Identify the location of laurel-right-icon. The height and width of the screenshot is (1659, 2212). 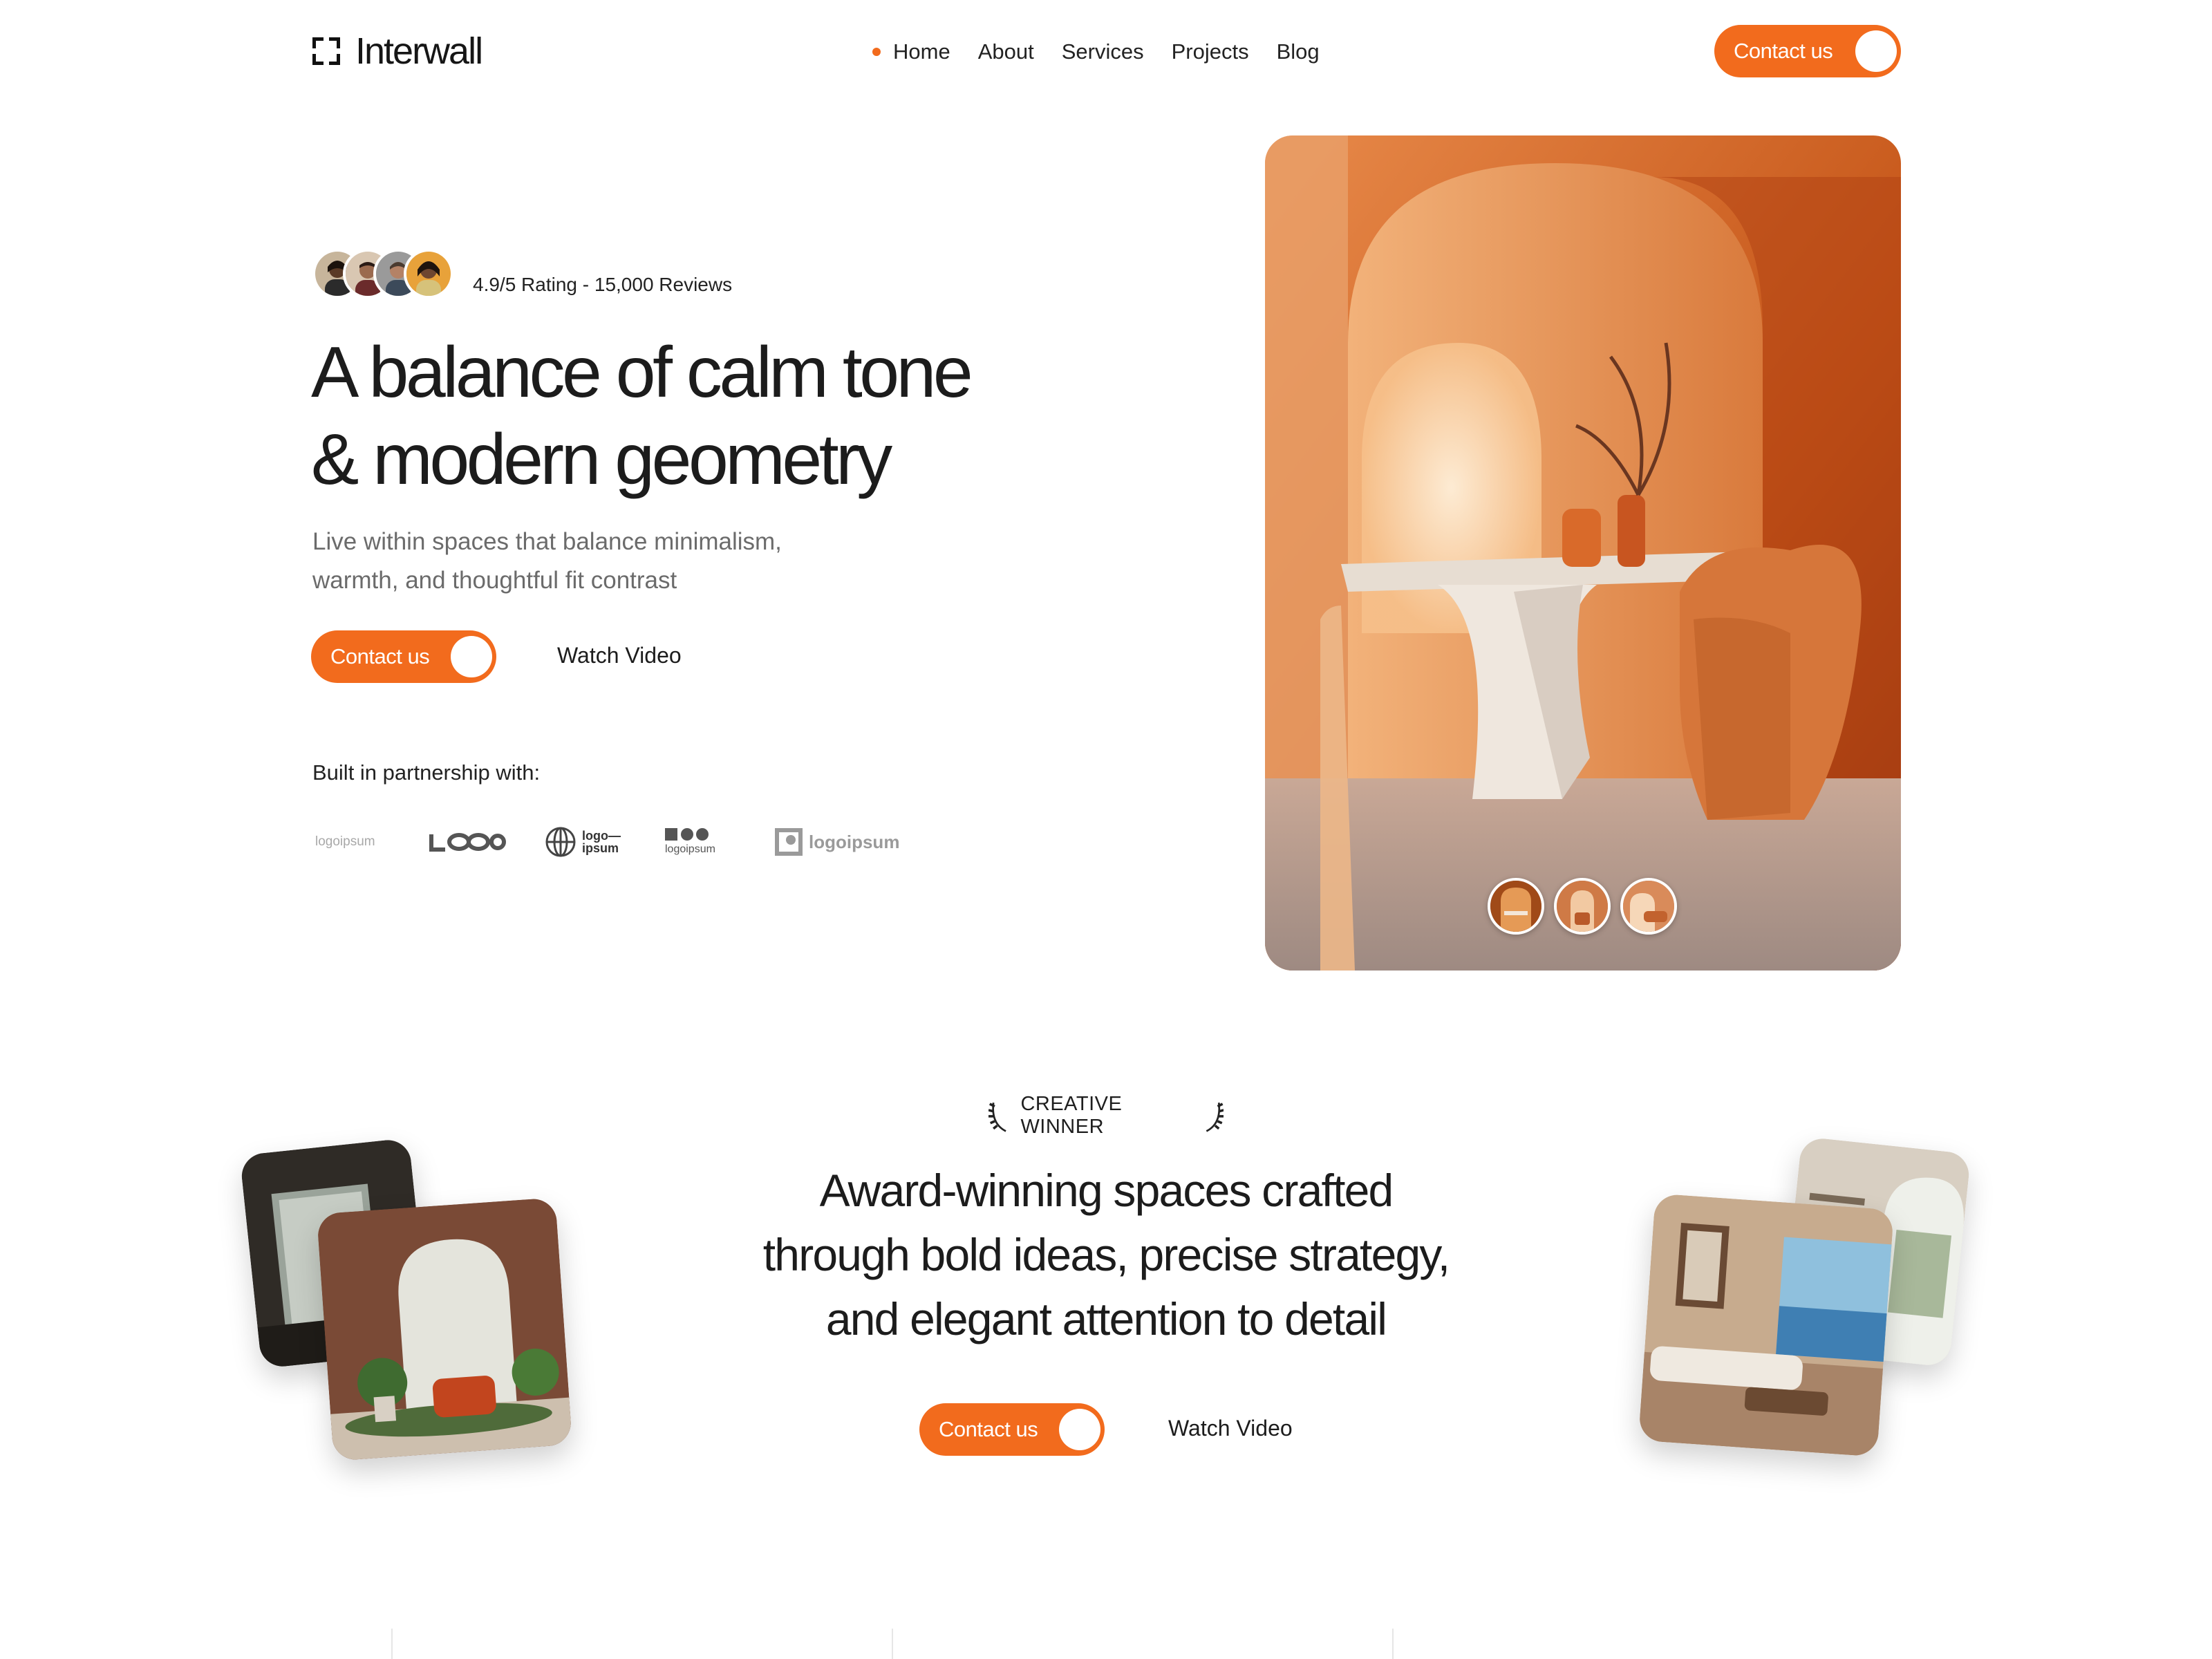
(1215, 1117).